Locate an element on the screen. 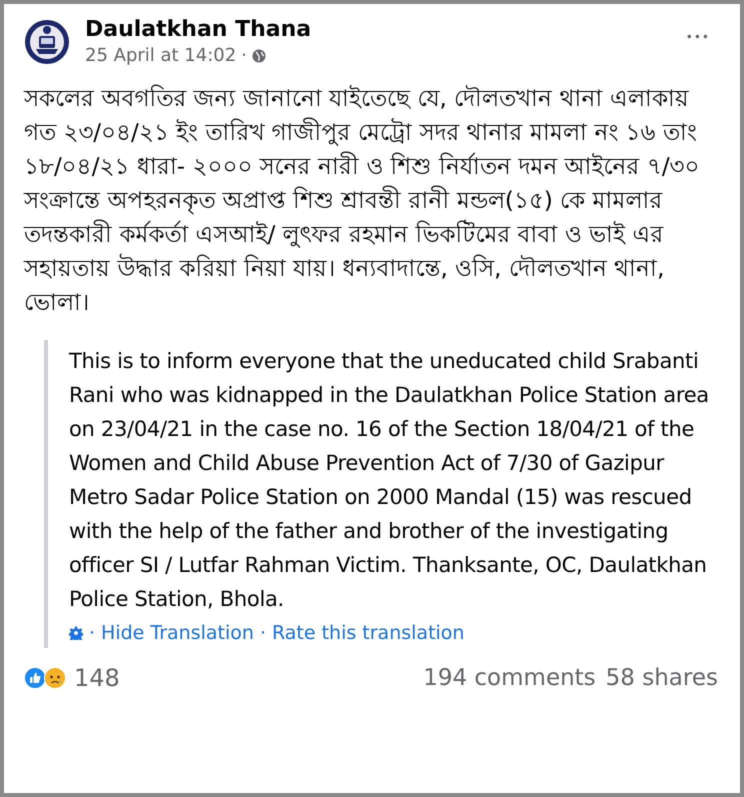  reaction-count: 148 is located at coordinates (97, 678).